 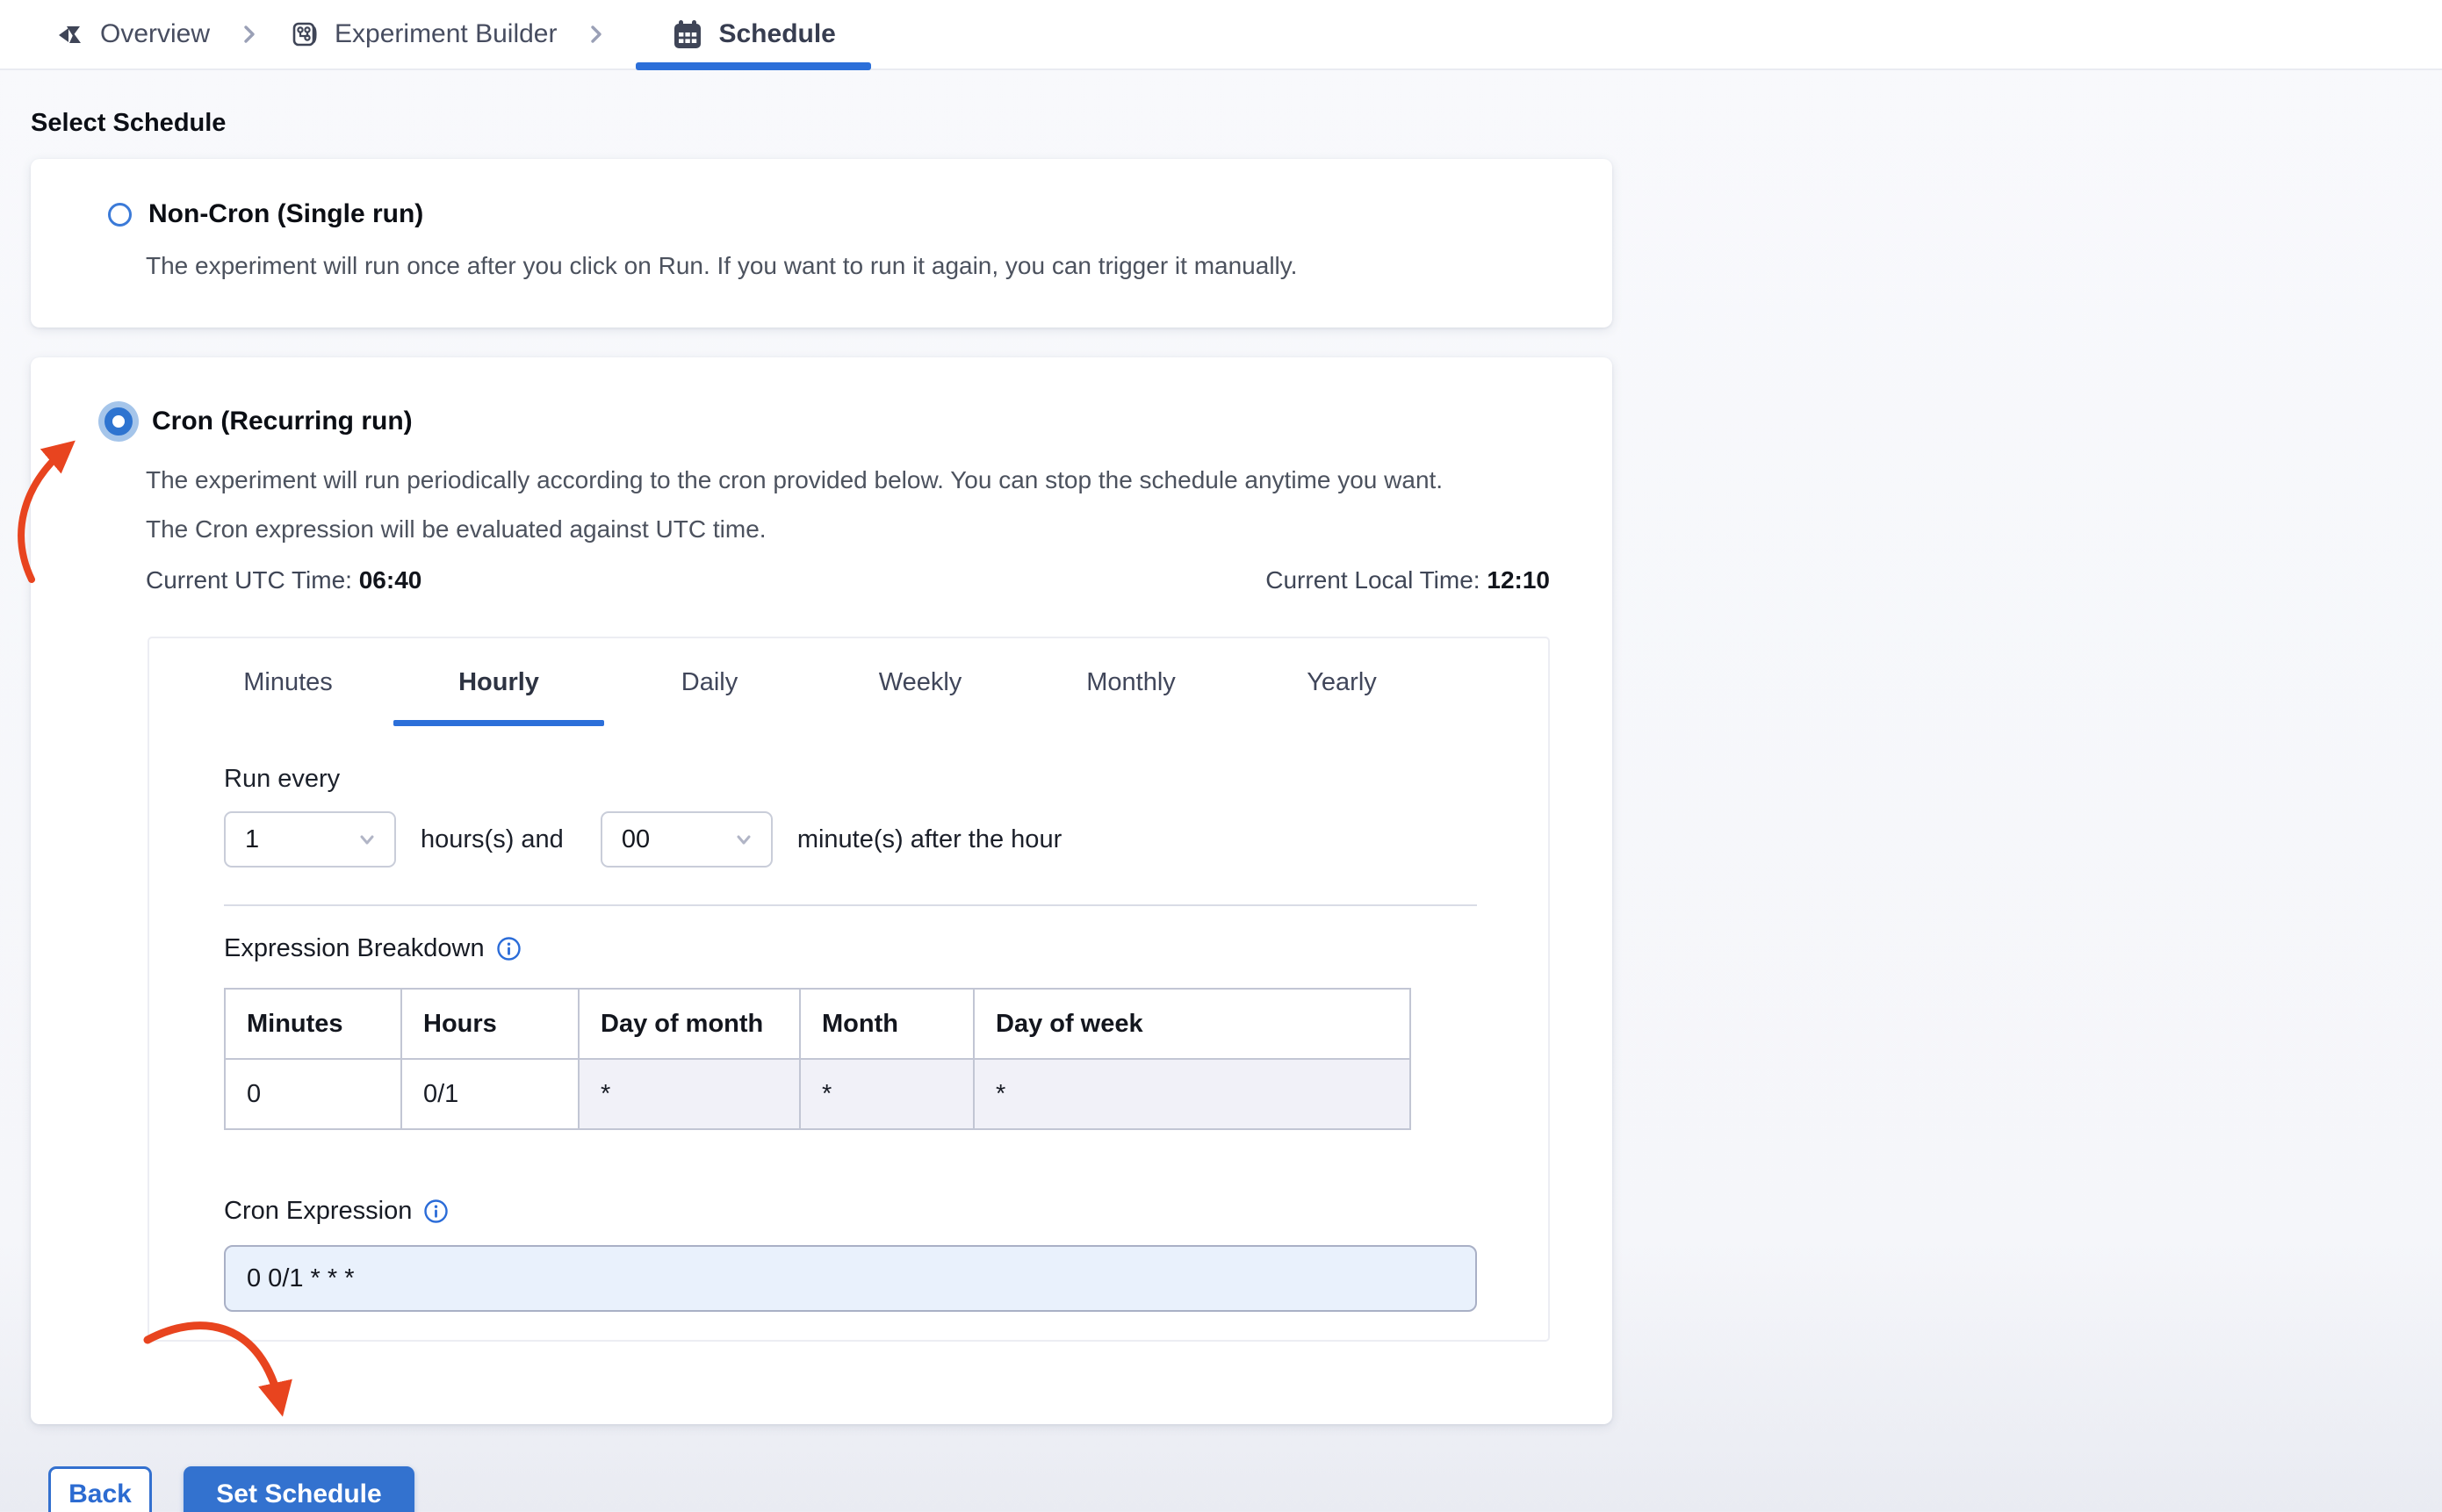 What do you see at coordinates (155, 33) in the screenshot?
I see `breadcrumb-label: Overview` at bounding box center [155, 33].